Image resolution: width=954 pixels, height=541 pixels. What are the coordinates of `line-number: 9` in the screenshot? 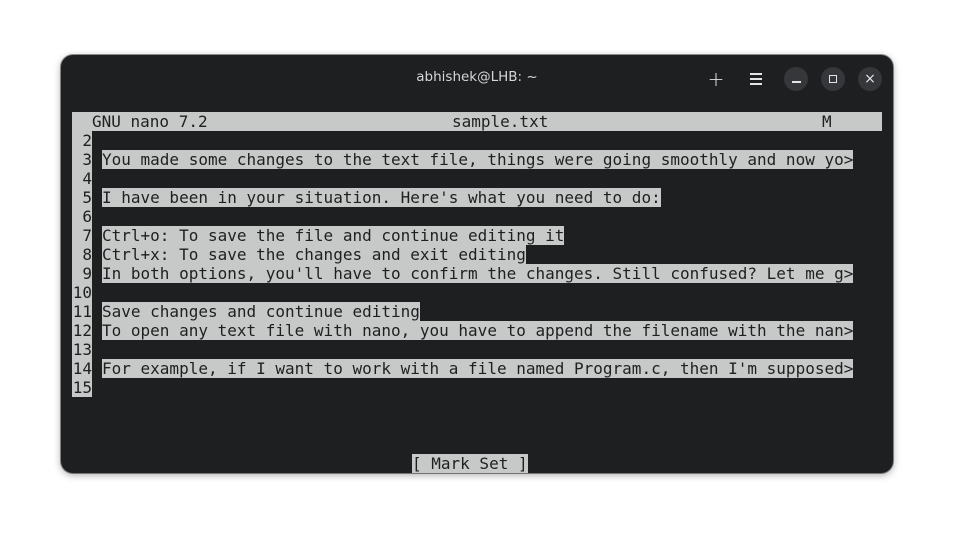 It's located at (82, 273).